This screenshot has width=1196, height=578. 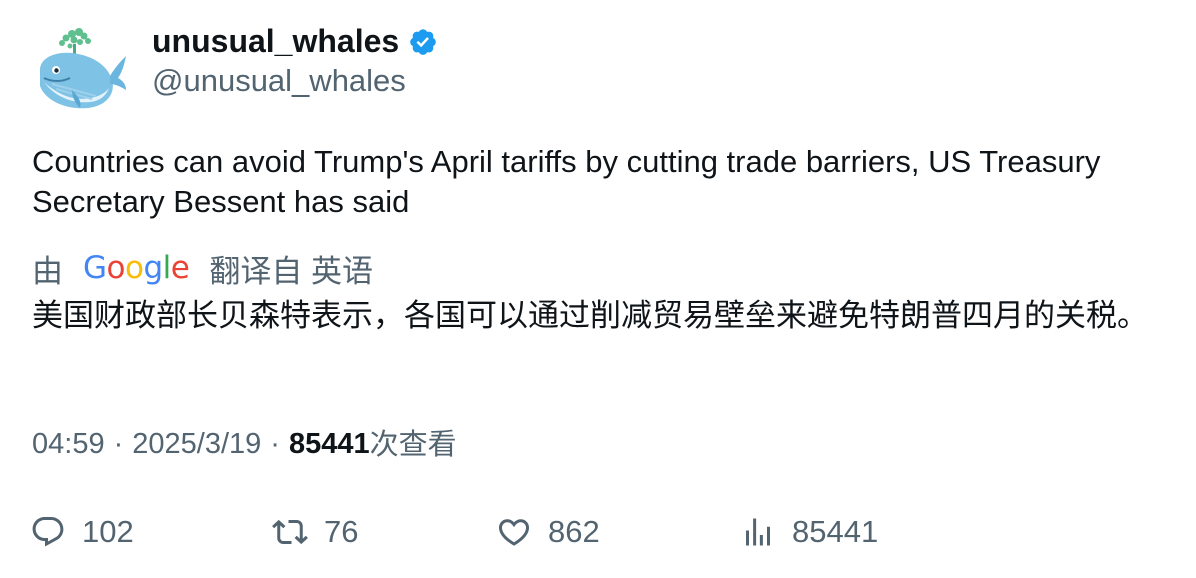 I want to click on tweet-date: 2025/3/19, so click(x=196, y=444).